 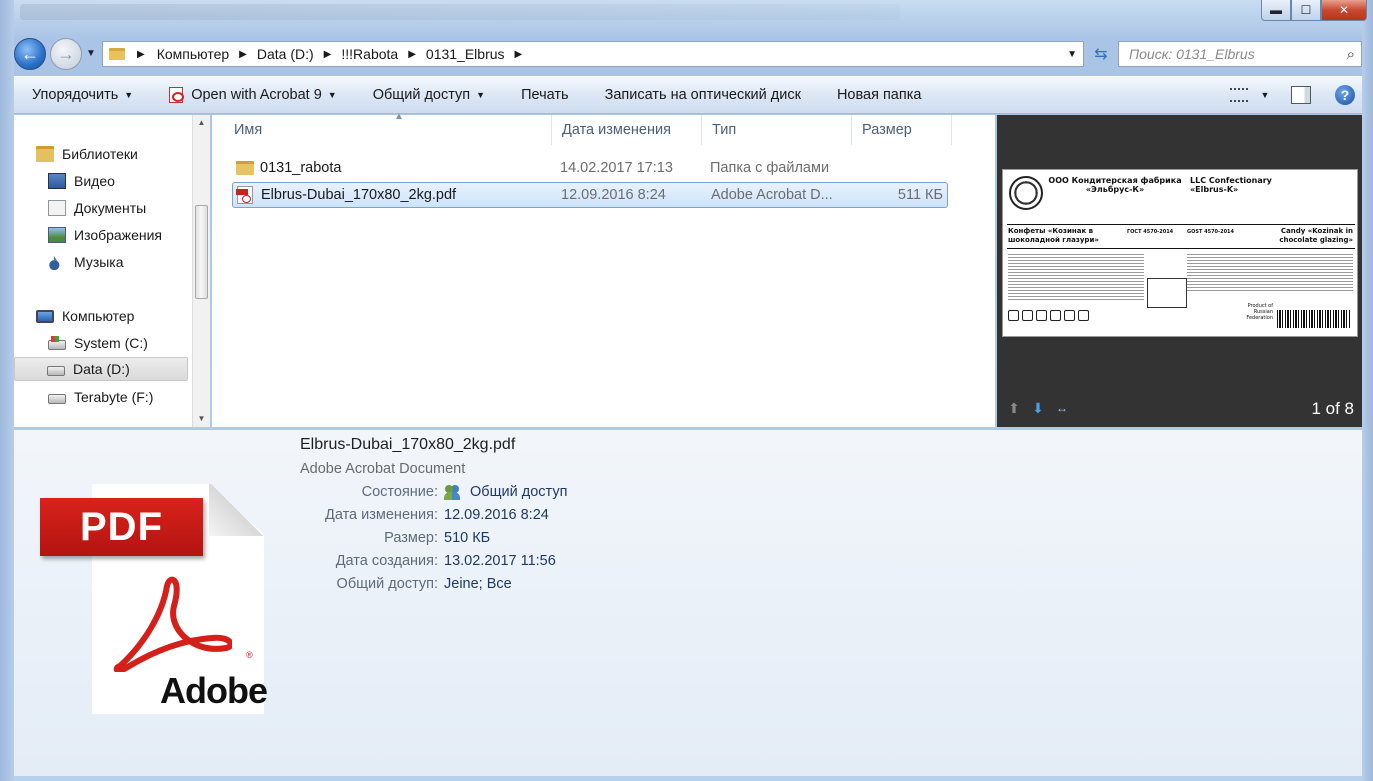 What do you see at coordinates (91, 53) in the screenshot?
I see `history-dropdown-icon: ▼` at bounding box center [91, 53].